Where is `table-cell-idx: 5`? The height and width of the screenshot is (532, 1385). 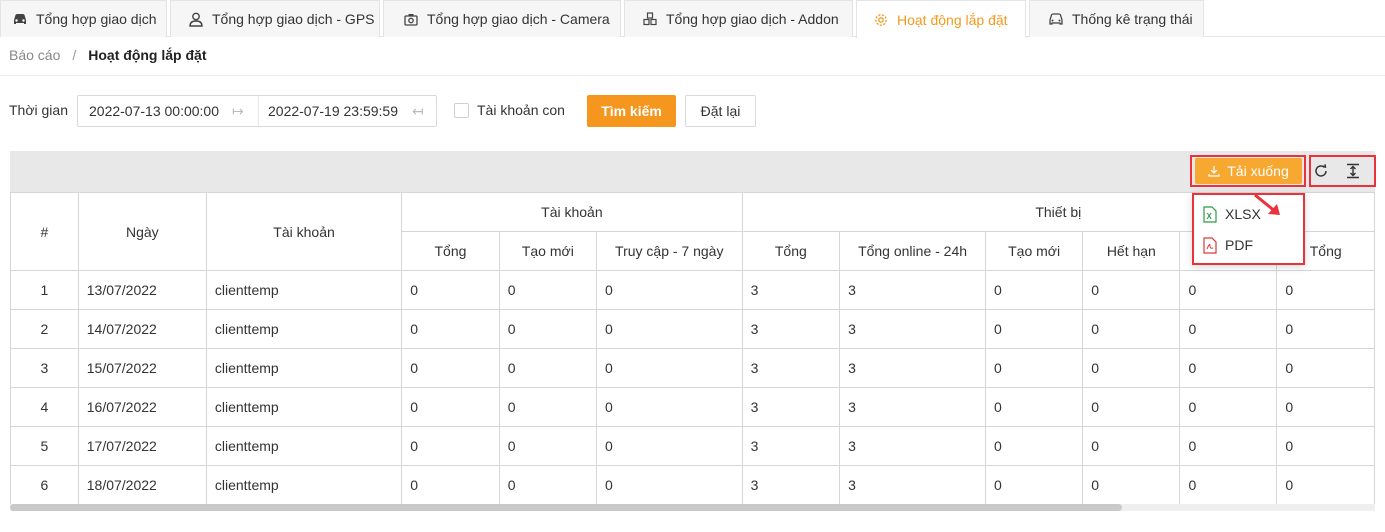 table-cell-idx: 5 is located at coordinates (44, 446).